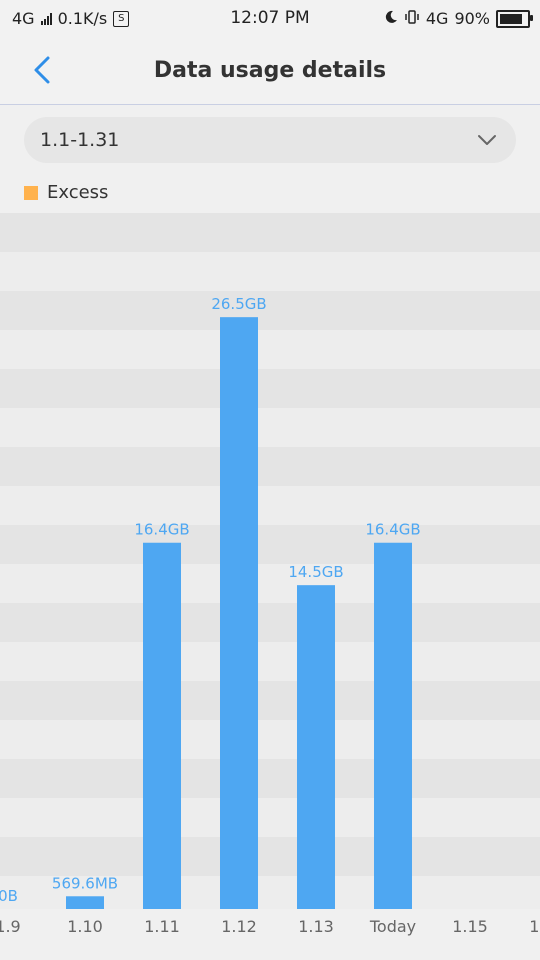 Image resolution: width=540 pixels, height=960 pixels. I want to click on chevron-down-icon, so click(487, 142).